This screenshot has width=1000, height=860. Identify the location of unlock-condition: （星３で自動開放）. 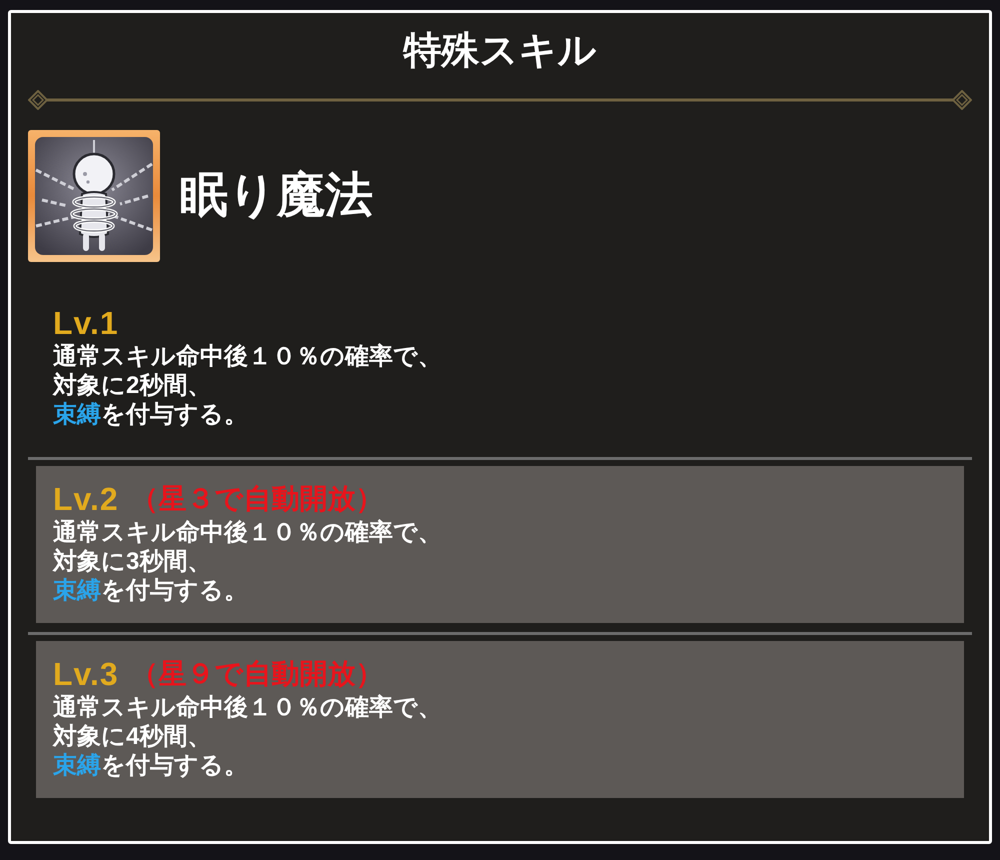
(257, 499).